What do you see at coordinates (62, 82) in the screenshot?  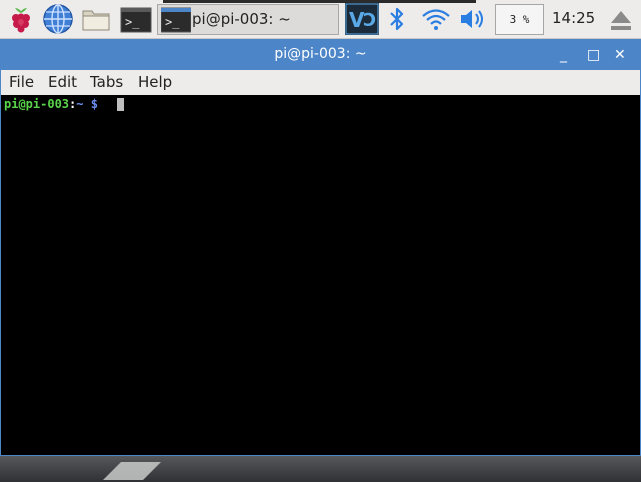 I see `menu-edit: Edit` at bounding box center [62, 82].